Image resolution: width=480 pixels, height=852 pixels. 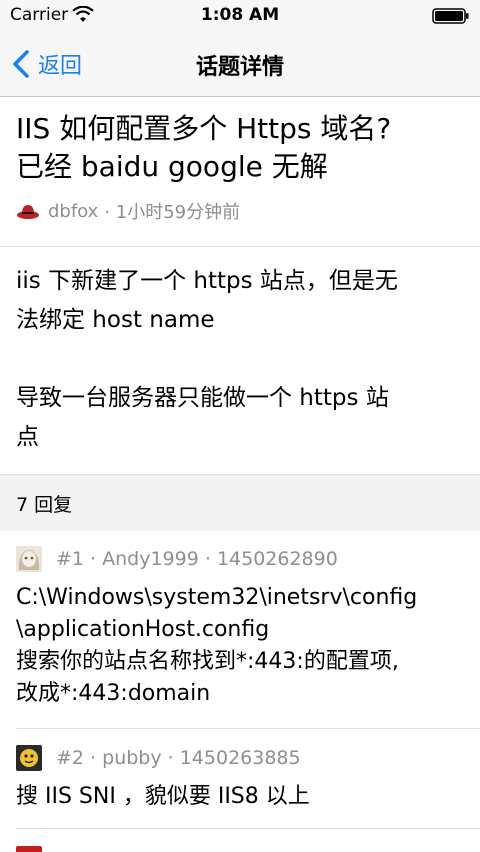 What do you see at coordinates (172, 212) in the screenshot?
I see `topic-time: · 1小时59分钟前` at bounding box center [172, 212].